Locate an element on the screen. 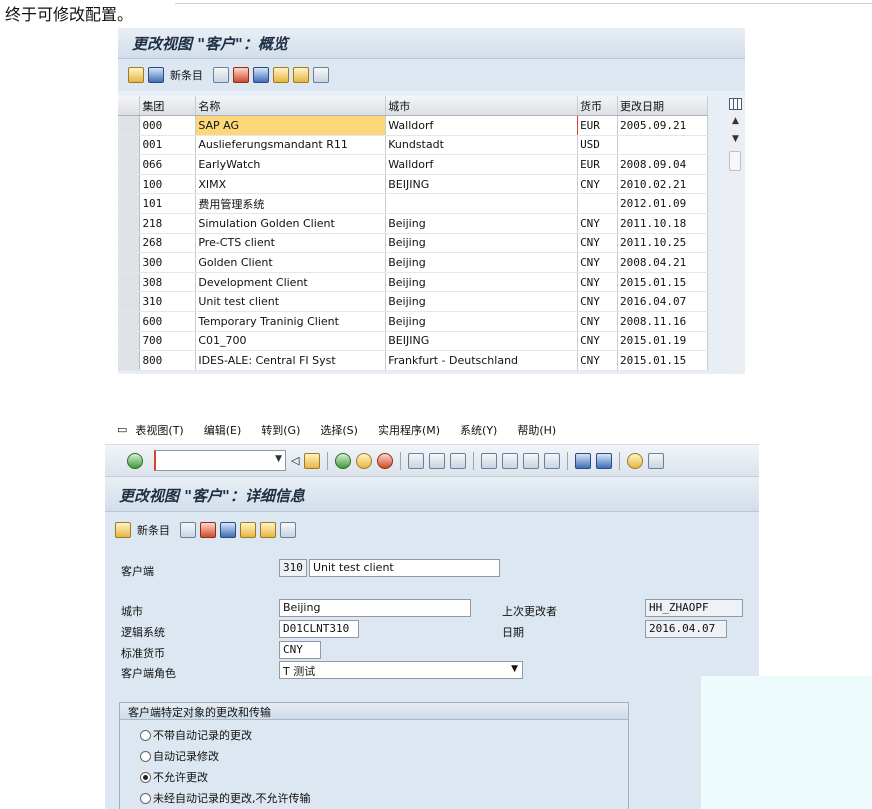 The width and height of the screenshot is (872, 809). table-cell: 600 is located at coordinates (168, 321).